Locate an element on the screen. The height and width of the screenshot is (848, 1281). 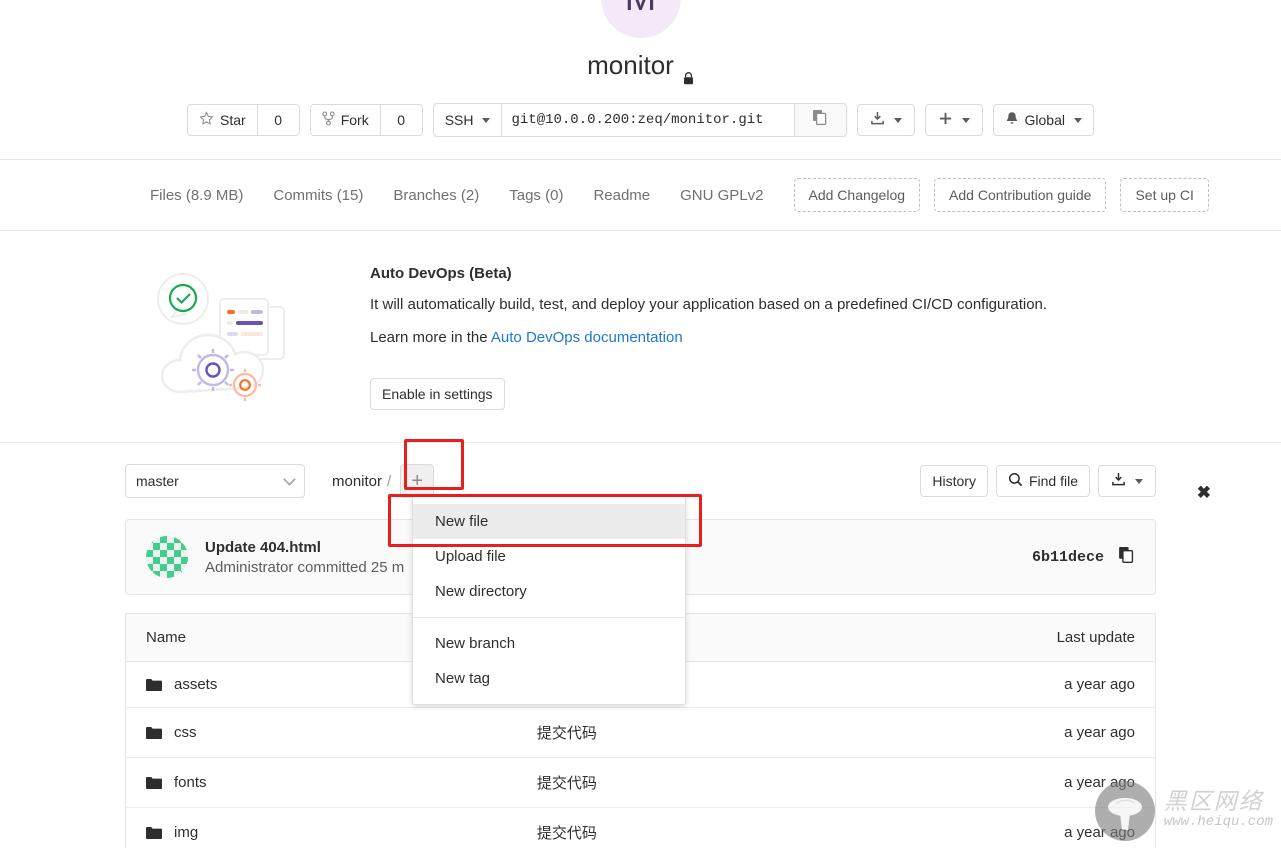
table-row: img 提交代码 a year ago is located at coordinates (640, 827).